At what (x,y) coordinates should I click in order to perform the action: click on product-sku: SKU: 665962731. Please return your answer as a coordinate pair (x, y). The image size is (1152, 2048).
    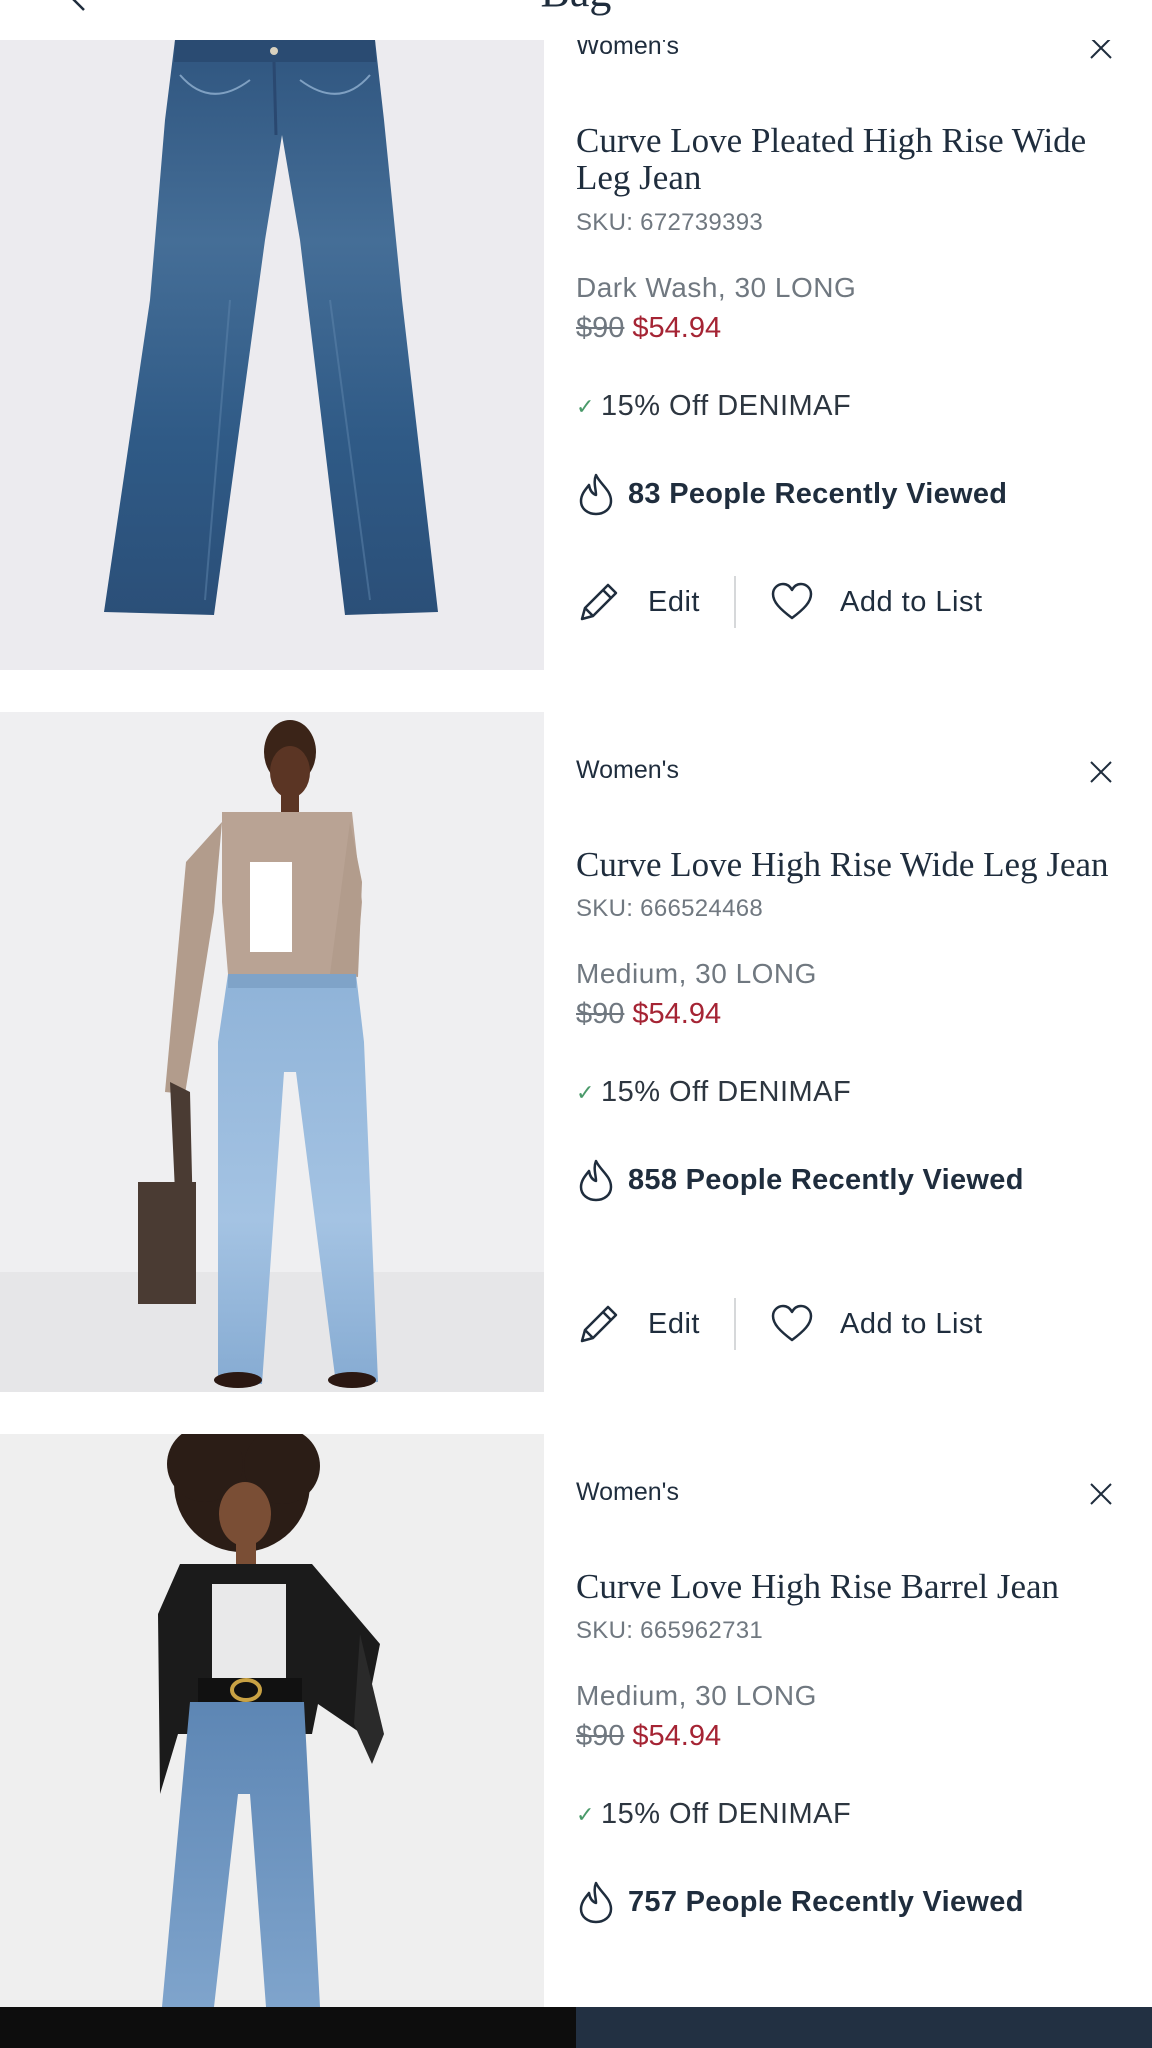
    Looking at the image, I should click on (670, 1630).